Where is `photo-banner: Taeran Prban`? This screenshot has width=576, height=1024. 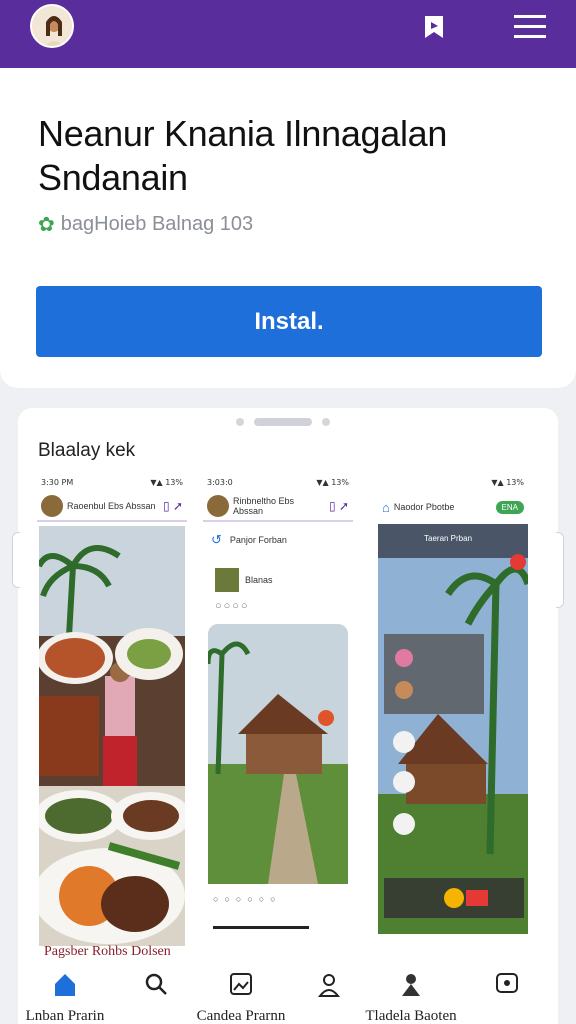
photo-banner: Taeran Prban is located at coordinates (448, 538).